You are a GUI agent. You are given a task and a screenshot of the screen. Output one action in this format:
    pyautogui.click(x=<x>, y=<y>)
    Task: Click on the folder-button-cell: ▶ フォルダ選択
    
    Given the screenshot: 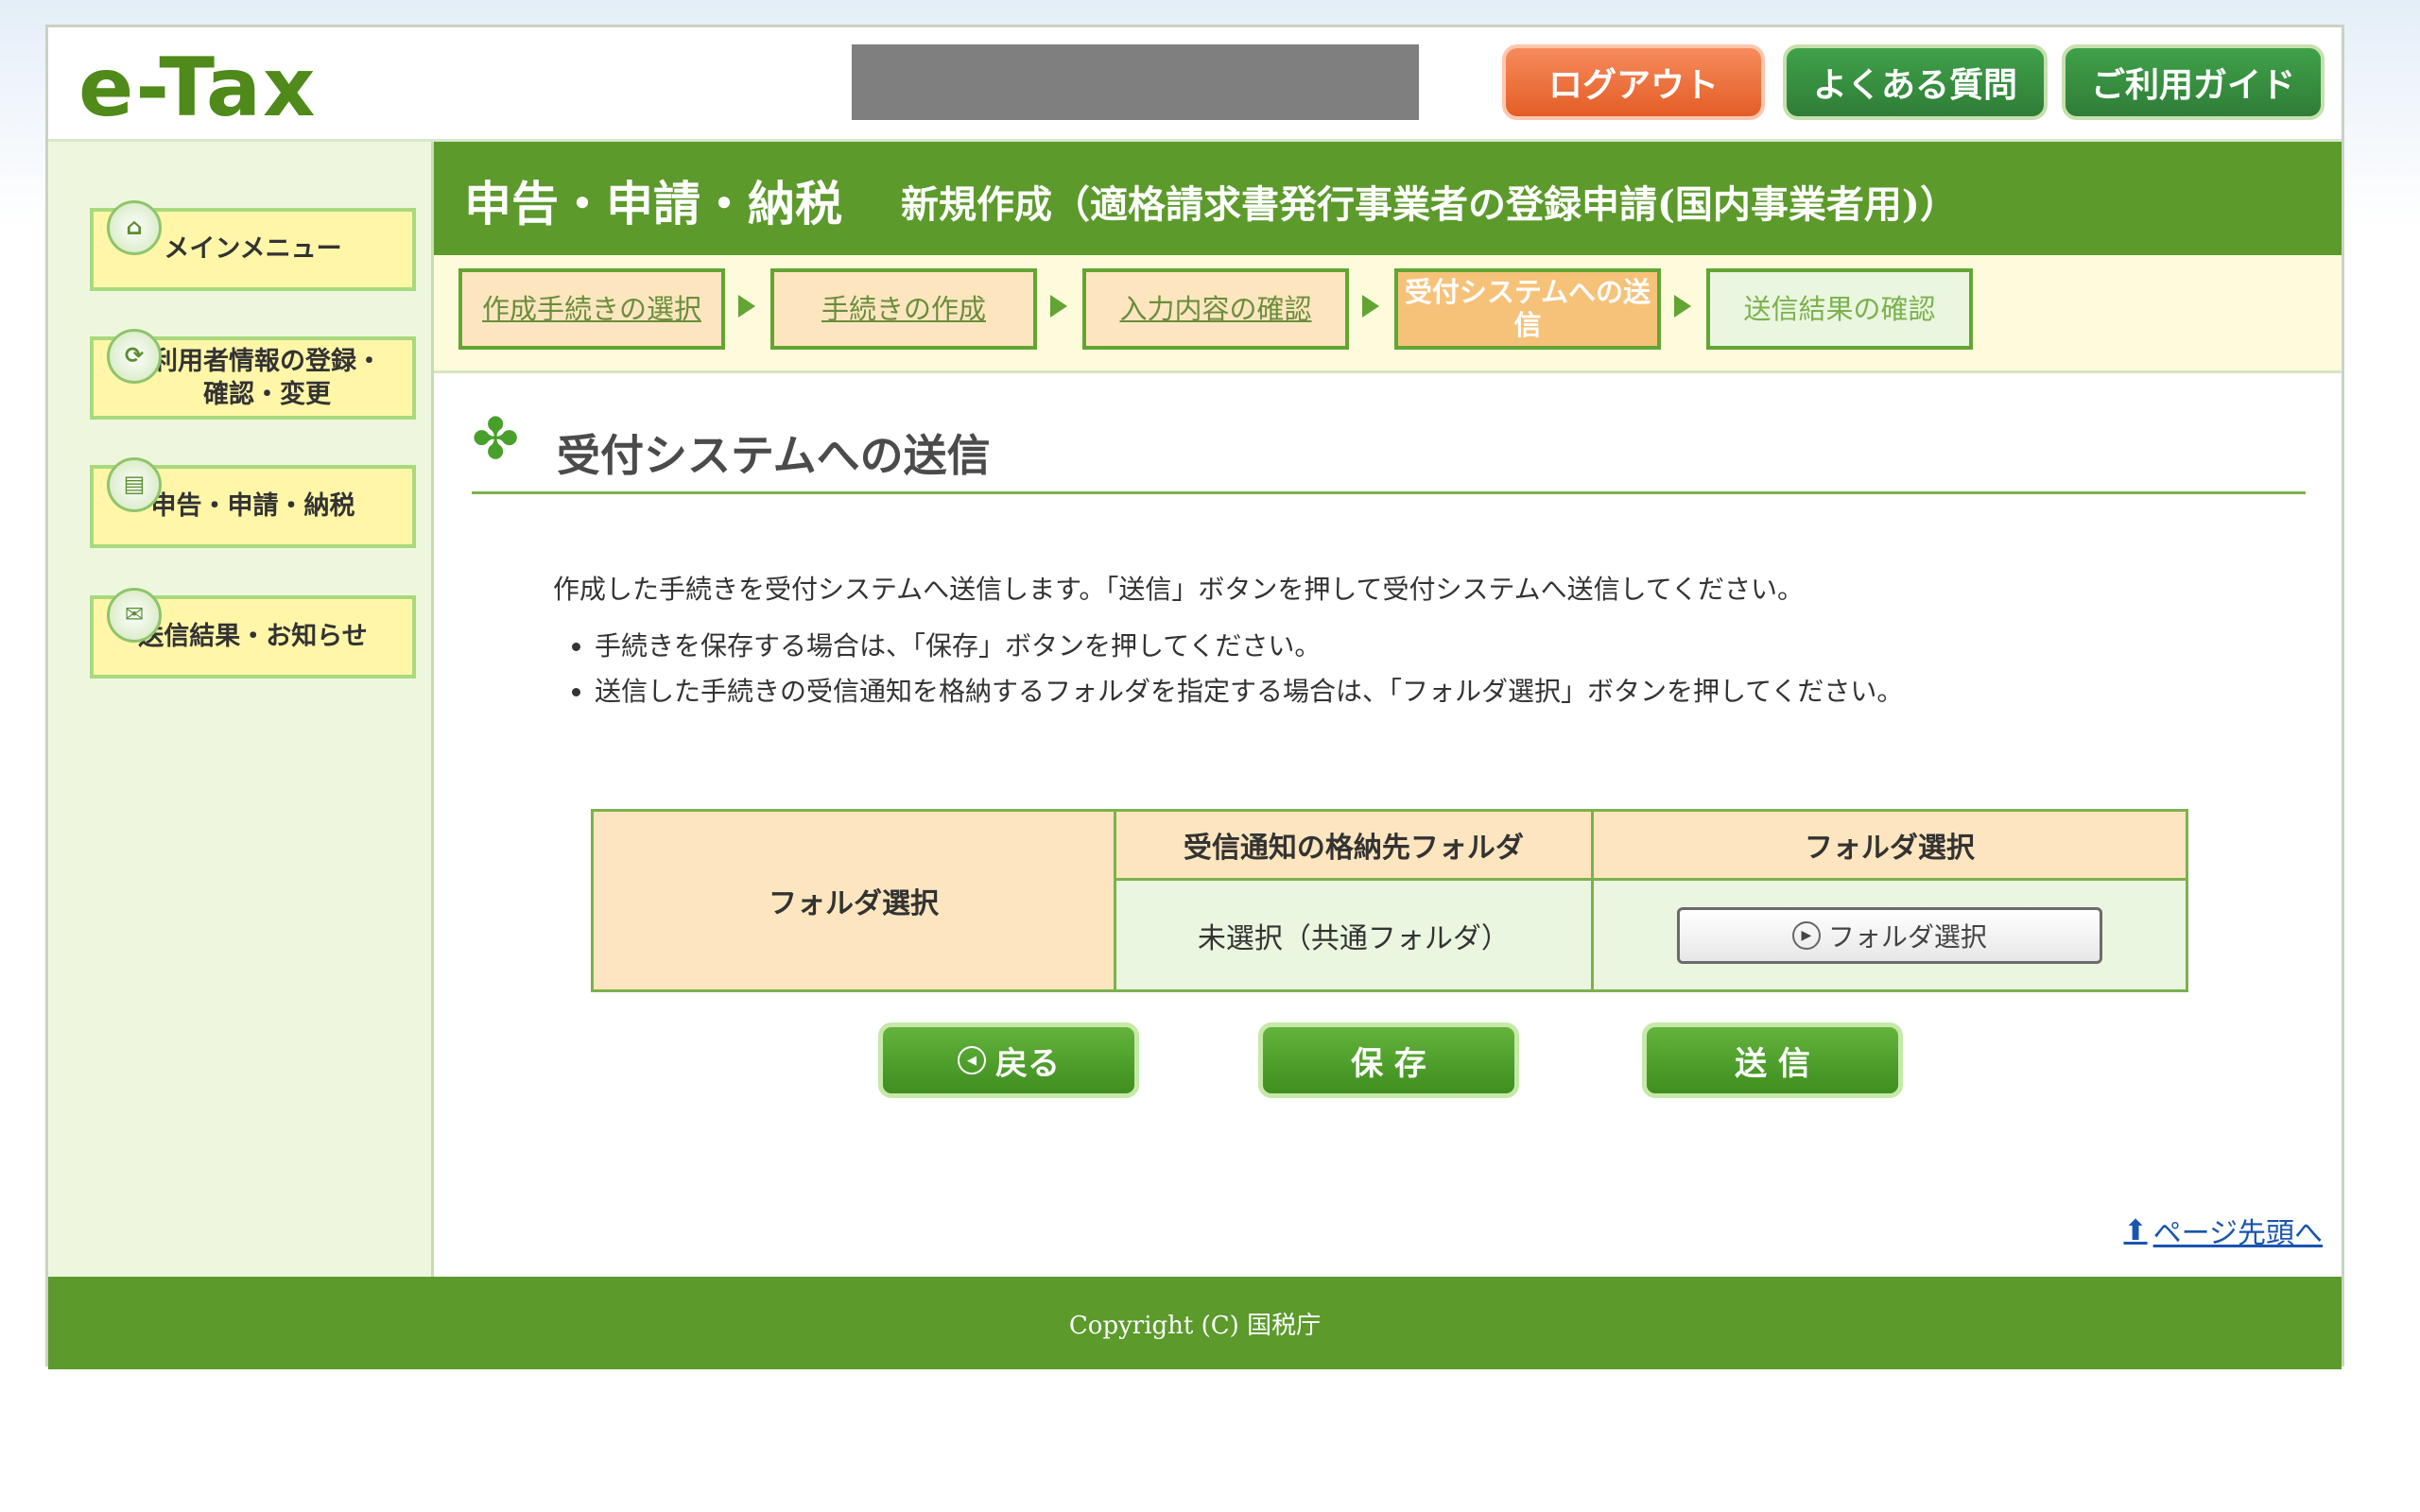 What is the action you would take?
    pyautogui.click(x=1889, y=935)
    